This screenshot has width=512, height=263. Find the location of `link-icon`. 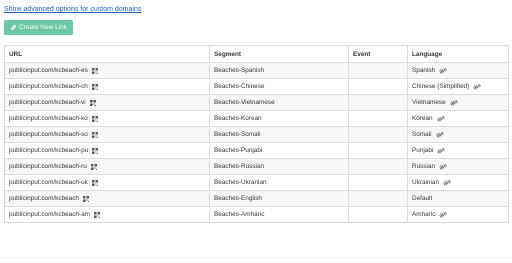

link-icon is located at coordinates (13, 27).